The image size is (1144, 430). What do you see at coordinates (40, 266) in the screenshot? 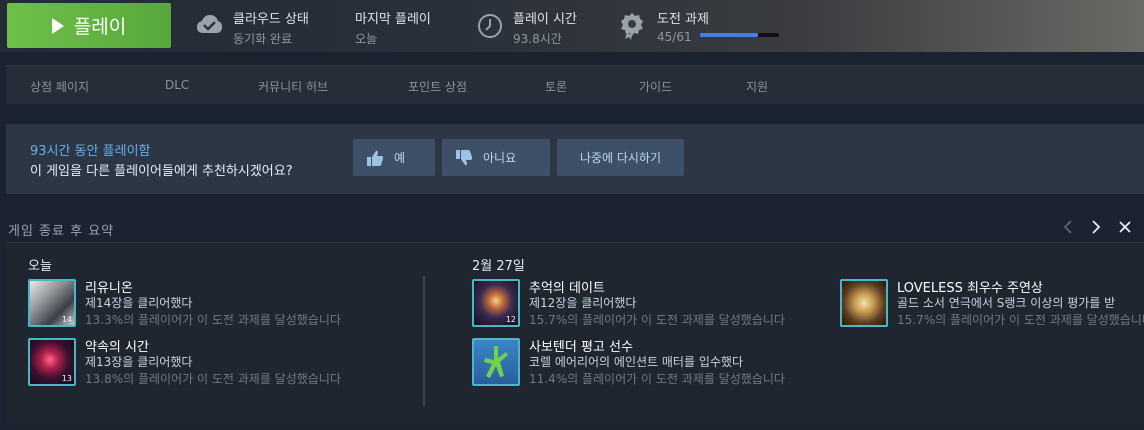
I see `day-label-today: 오늘` at bounding box center [40, 266].